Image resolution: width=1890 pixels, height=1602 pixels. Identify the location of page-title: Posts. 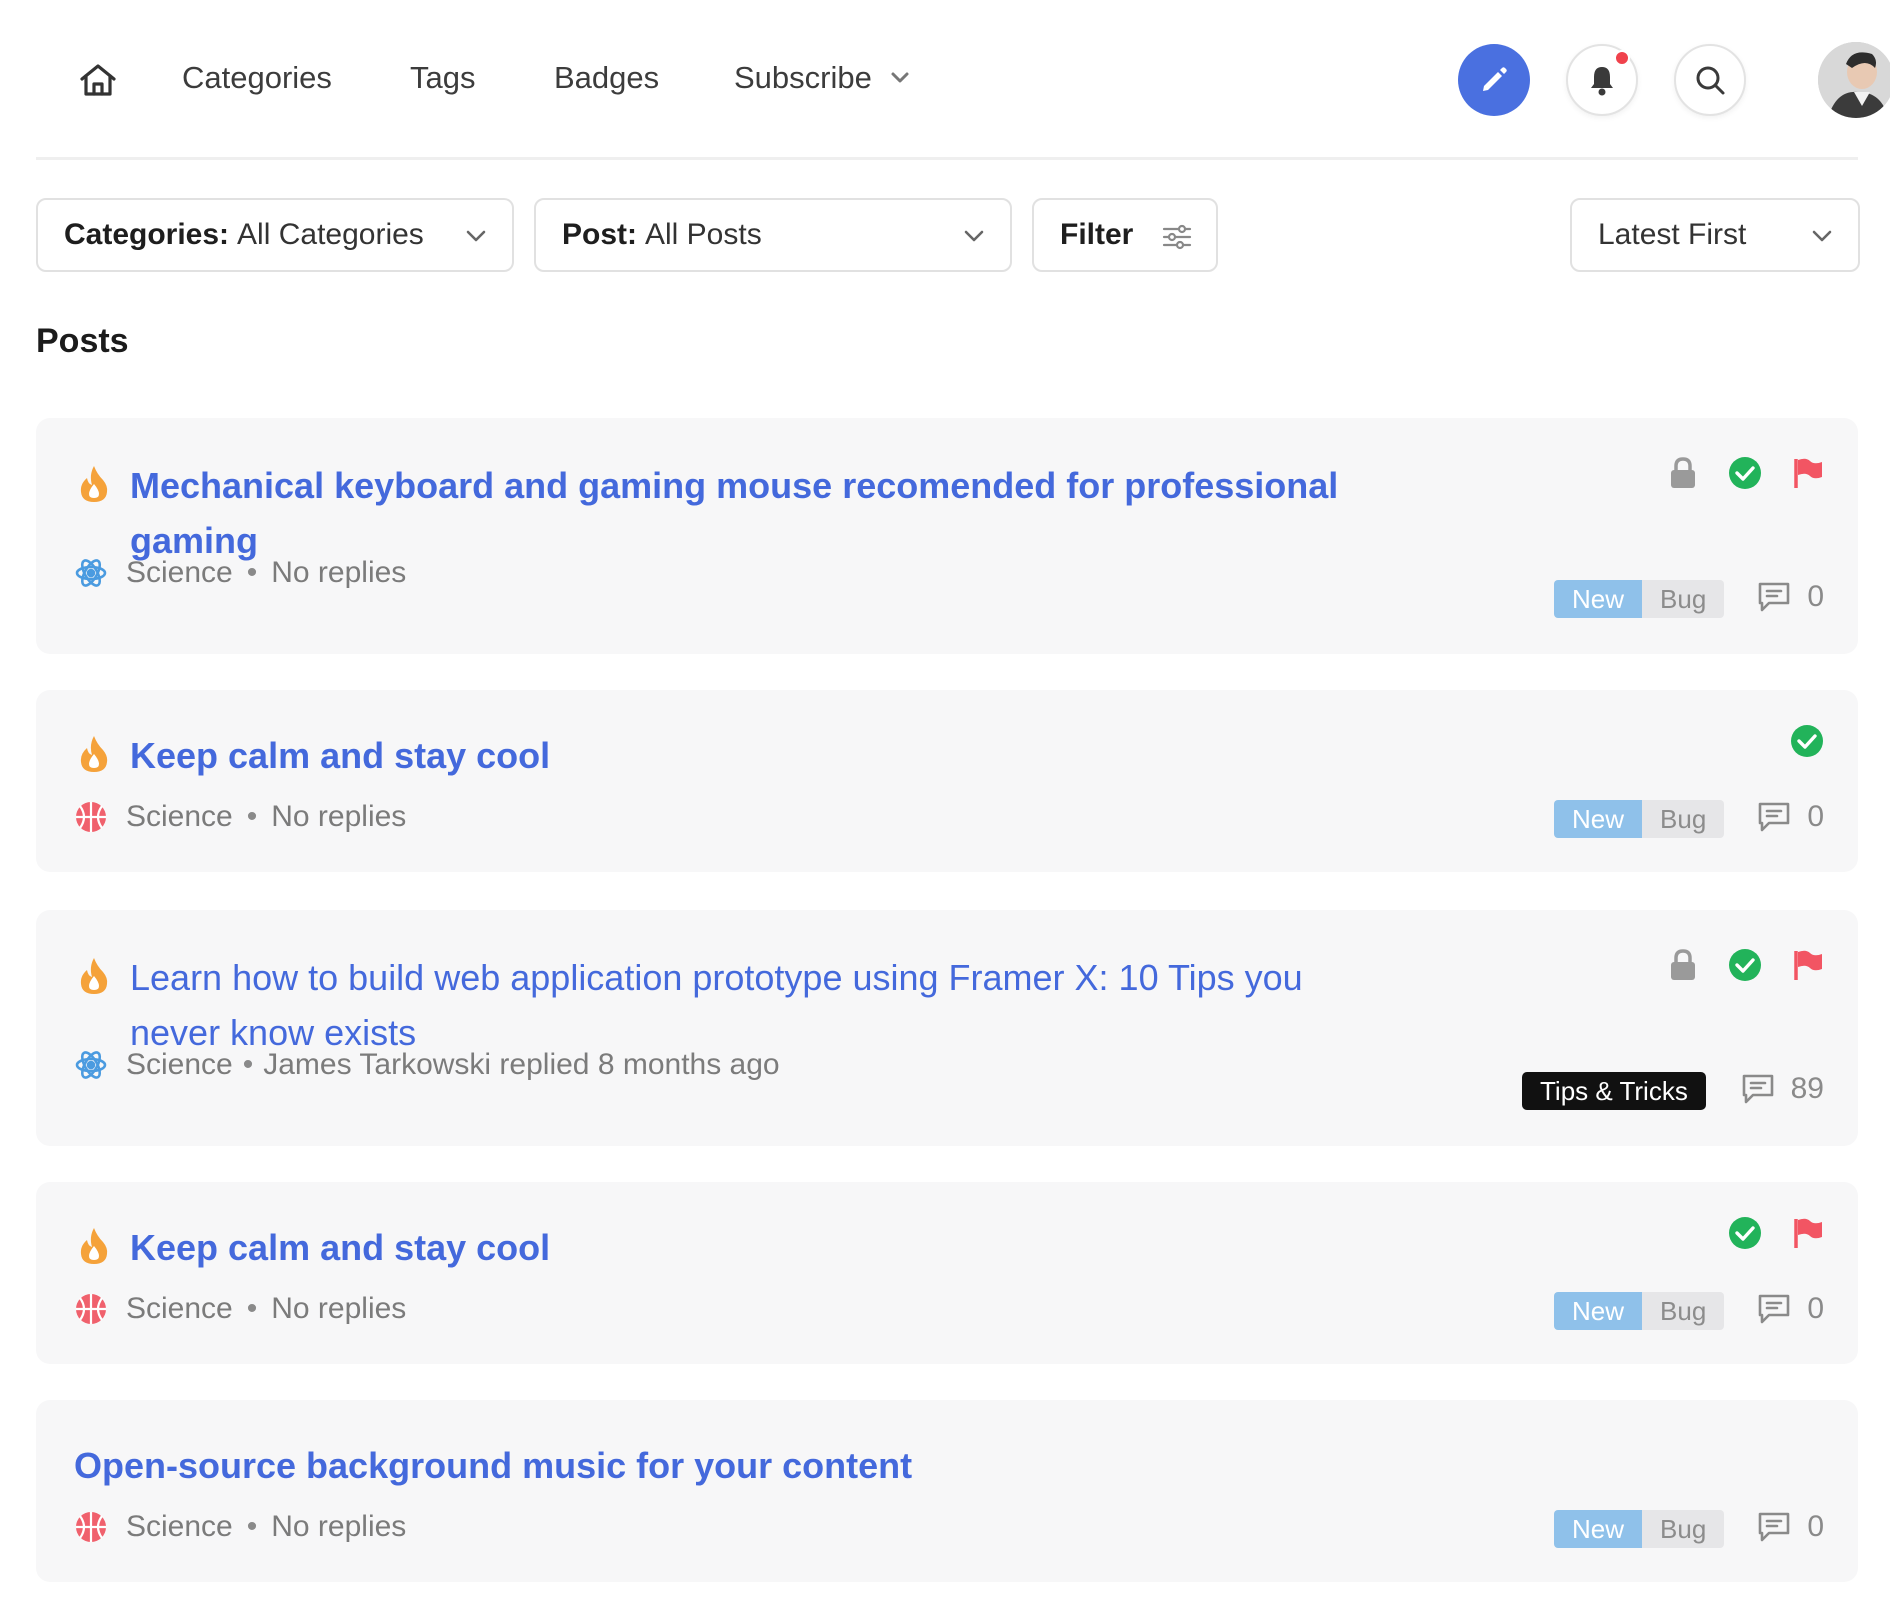
(82, 341).